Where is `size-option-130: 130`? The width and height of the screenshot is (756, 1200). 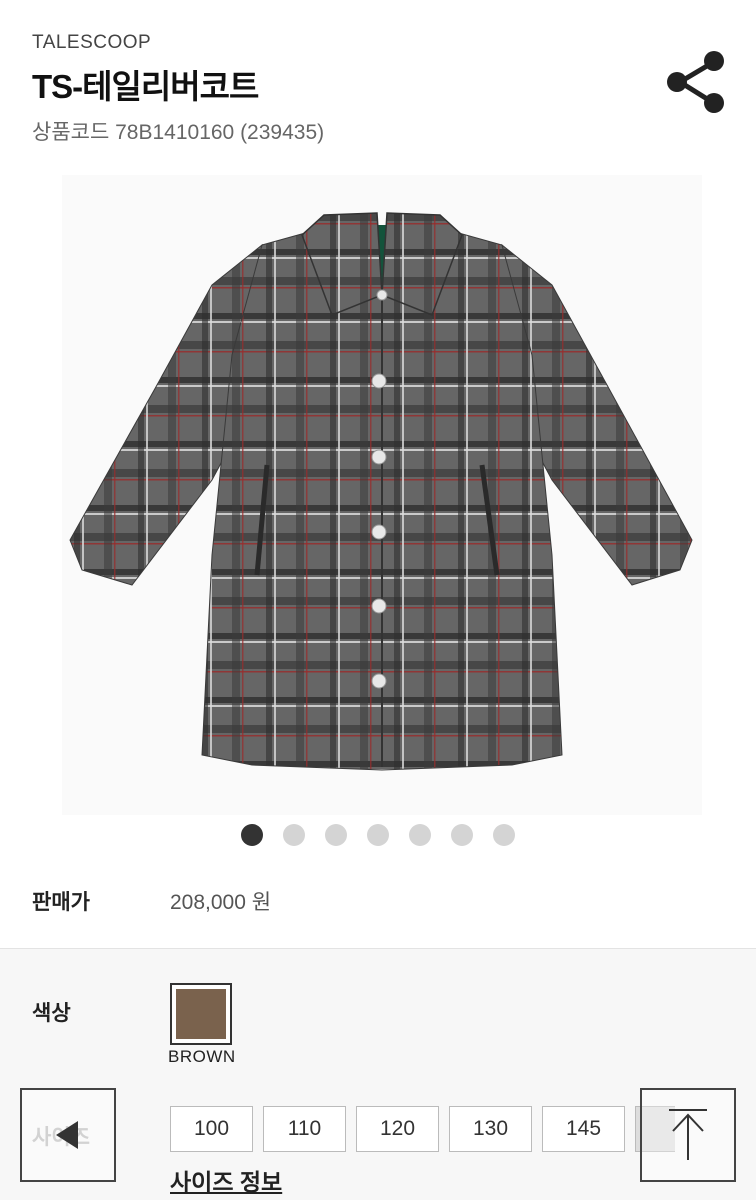
size-option-130: 130 is located at coordinates (490, 1129).